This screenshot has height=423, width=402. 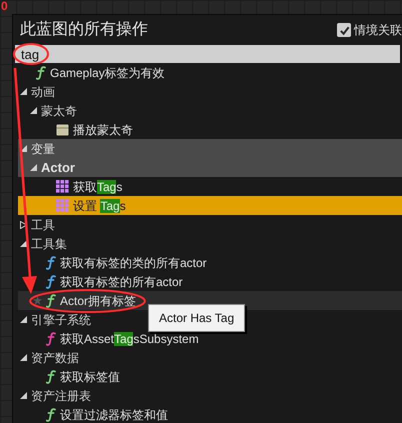 I want to click on action-item: Actor拥有标签, so click(x=210, y=300).